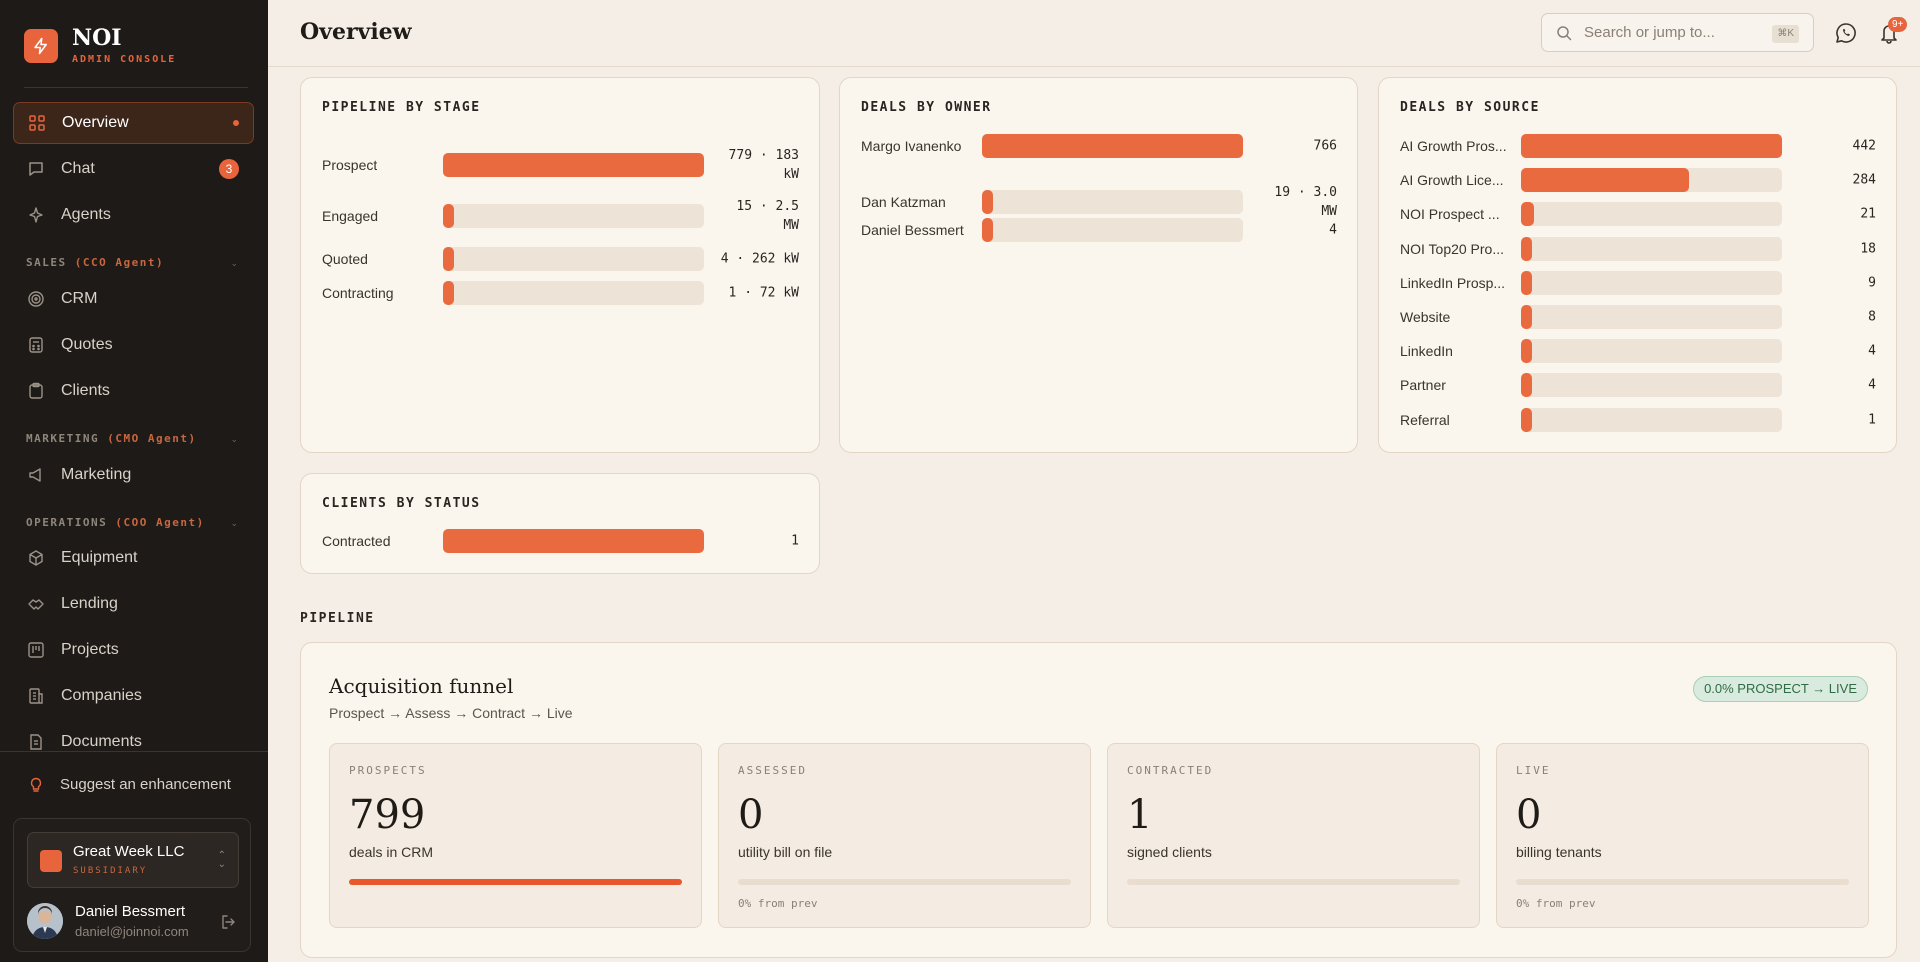 This screenshot has width=1920, height=962. I want to click on shortcut-hint: ⌘K, so click(1785, 34).